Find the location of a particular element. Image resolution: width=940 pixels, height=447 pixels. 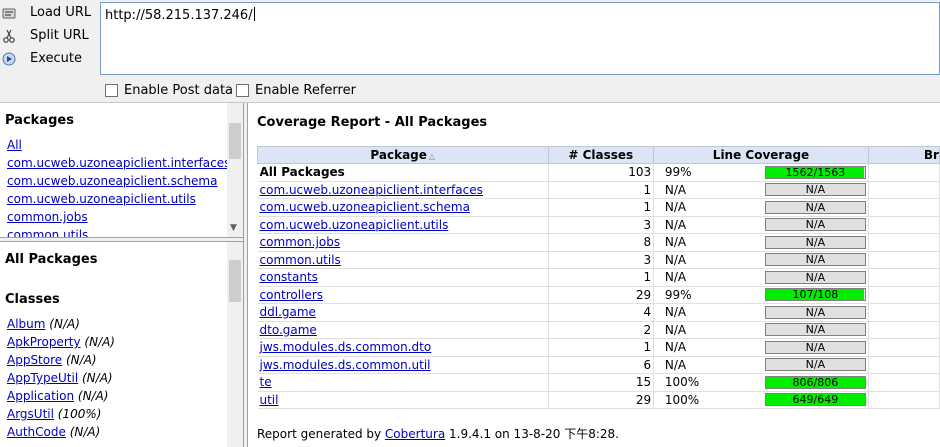

package-link: com.ucweb.uzoneapiclient.utils is located at coordinates (101, 199).